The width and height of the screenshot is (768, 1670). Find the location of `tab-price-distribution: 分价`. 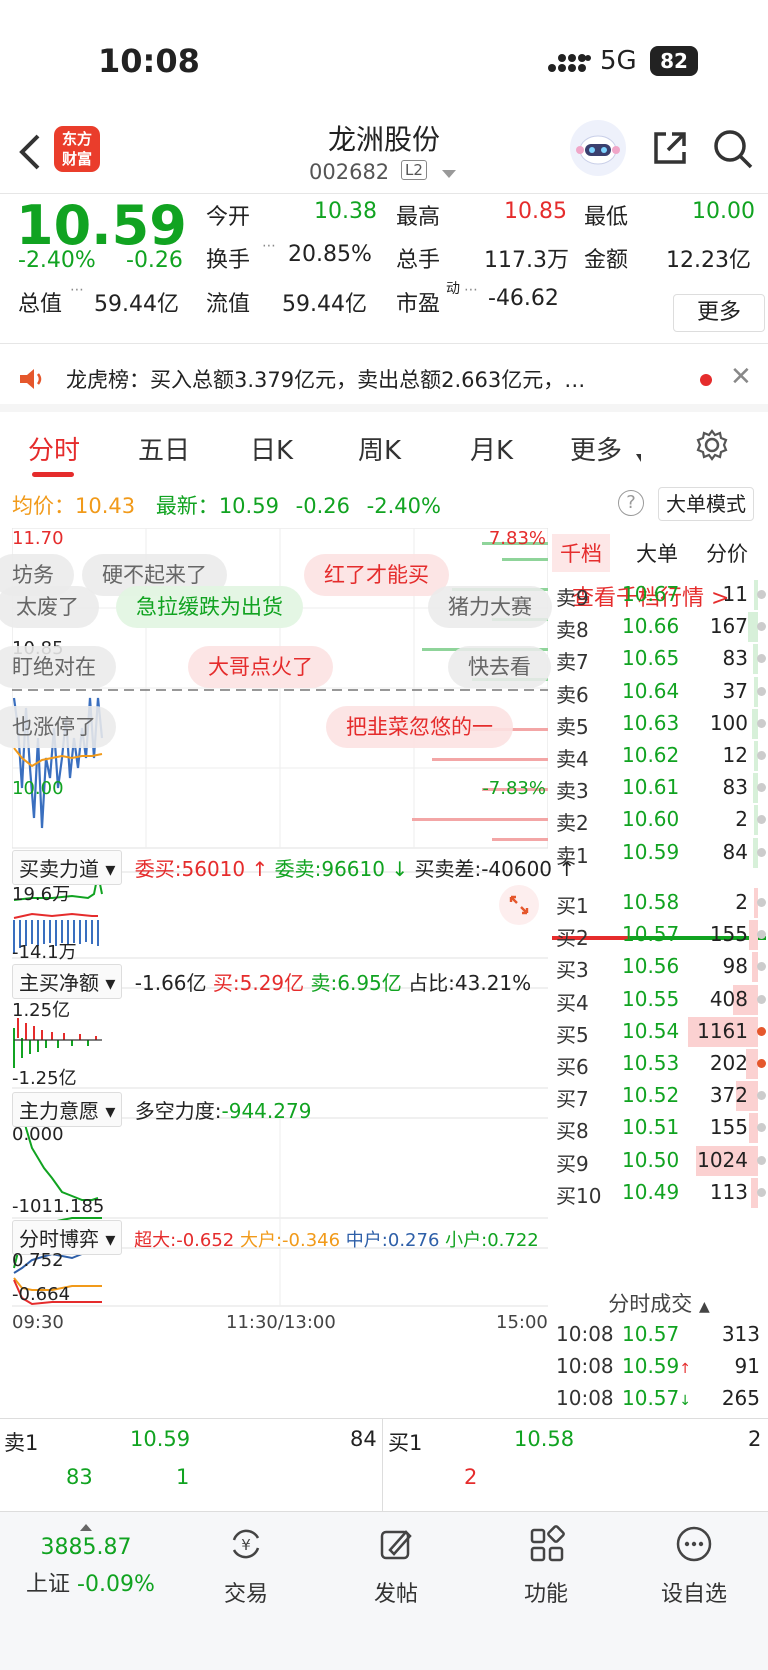

tab-price-distribution: 分价 is located at coordinates (727, 553).